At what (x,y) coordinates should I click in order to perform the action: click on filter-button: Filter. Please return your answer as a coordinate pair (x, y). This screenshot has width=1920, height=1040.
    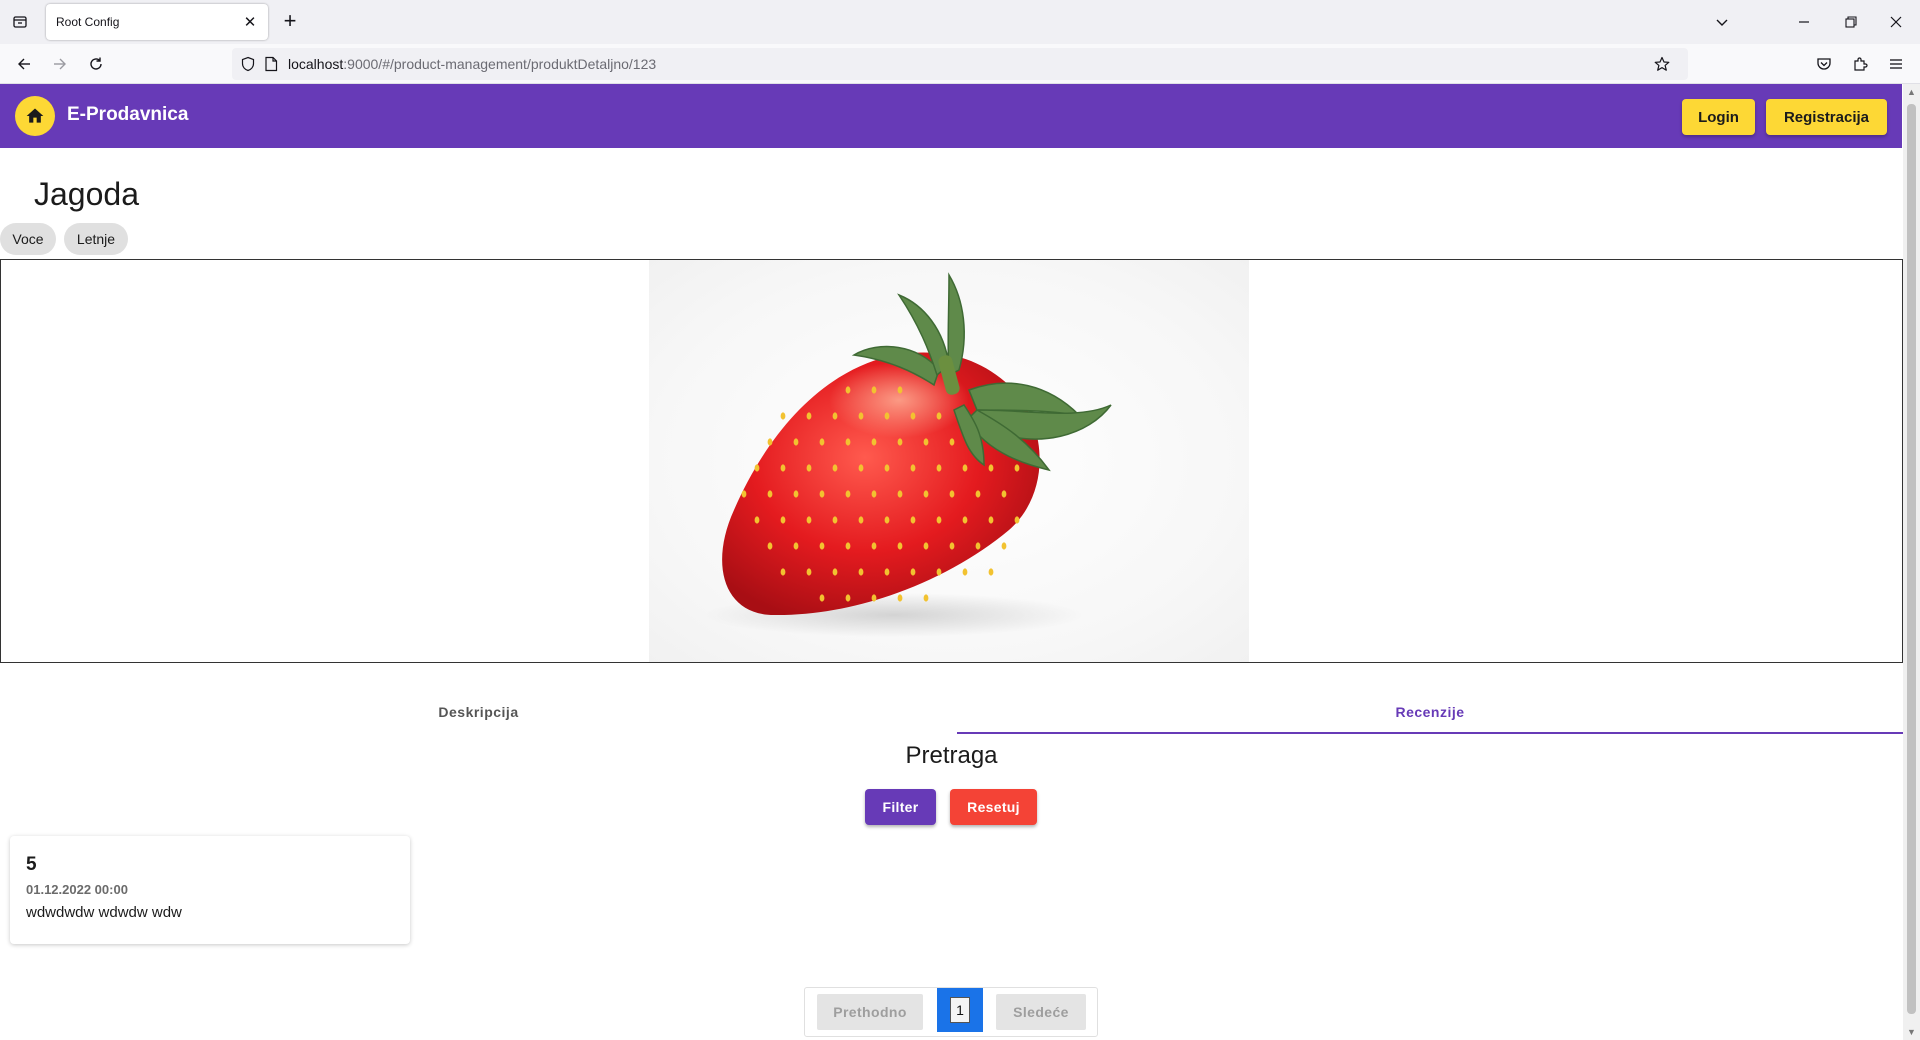
    Looking at the image, I should click on (900, 807).